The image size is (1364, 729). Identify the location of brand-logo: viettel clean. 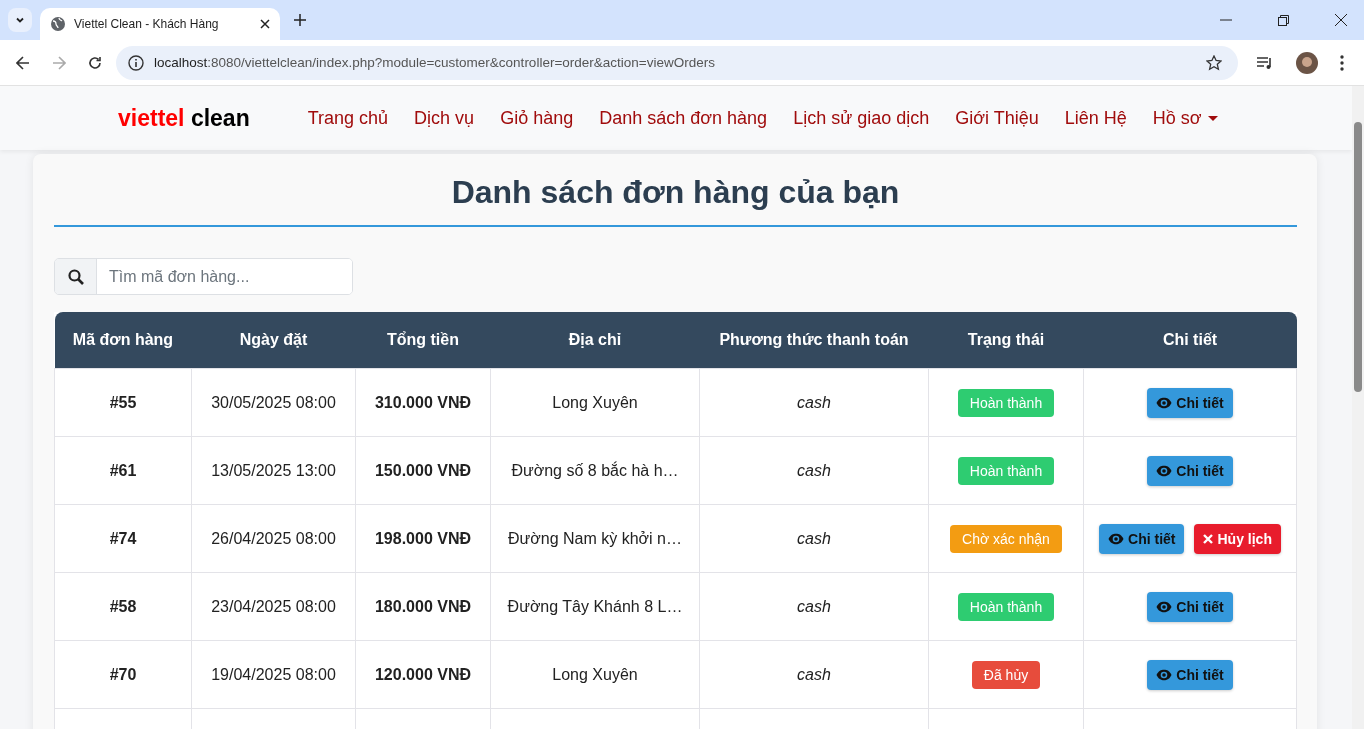
(184, 118).